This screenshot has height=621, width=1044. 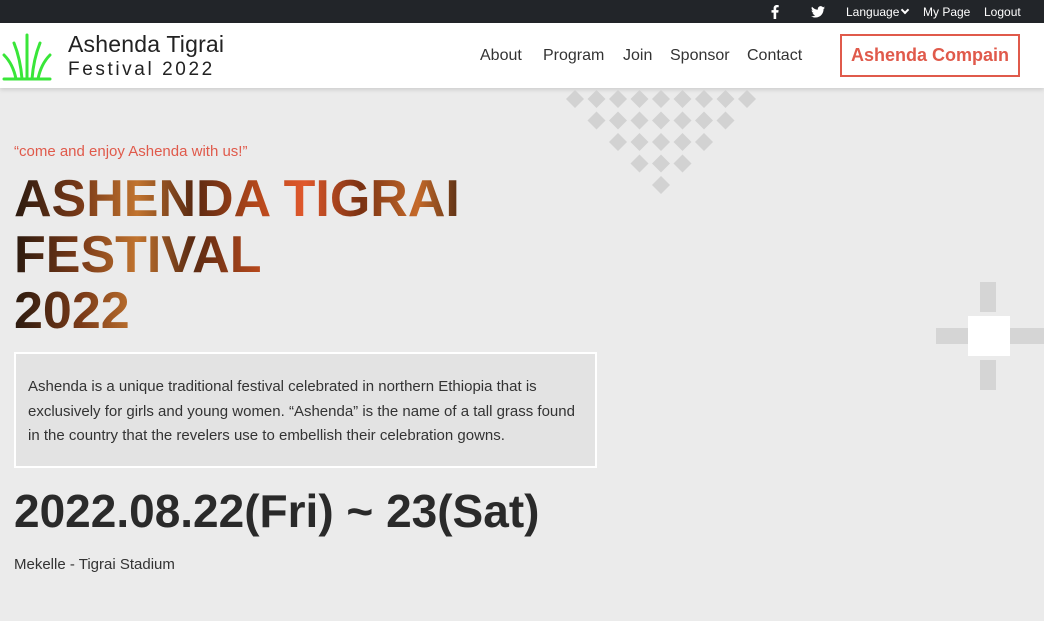 I want to click on ashenda-compain-button: Ashenda Compain, so click(x=930, y=55).